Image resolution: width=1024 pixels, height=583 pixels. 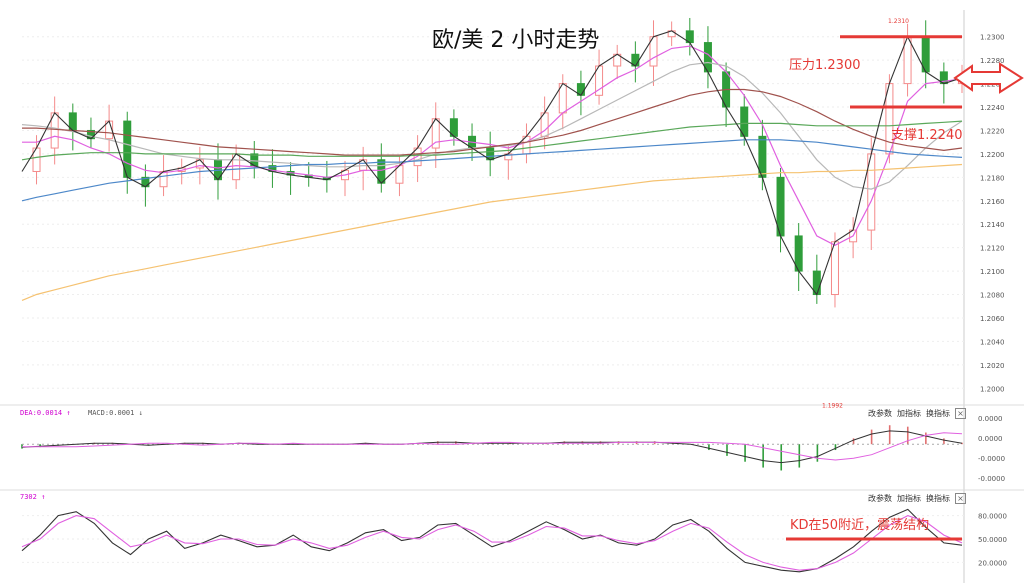 What do you see at coordinates (115, 413) in the screenshot?
I see `macd-value: MACD:0.0001 ↓` at bounding box center [115, 413].